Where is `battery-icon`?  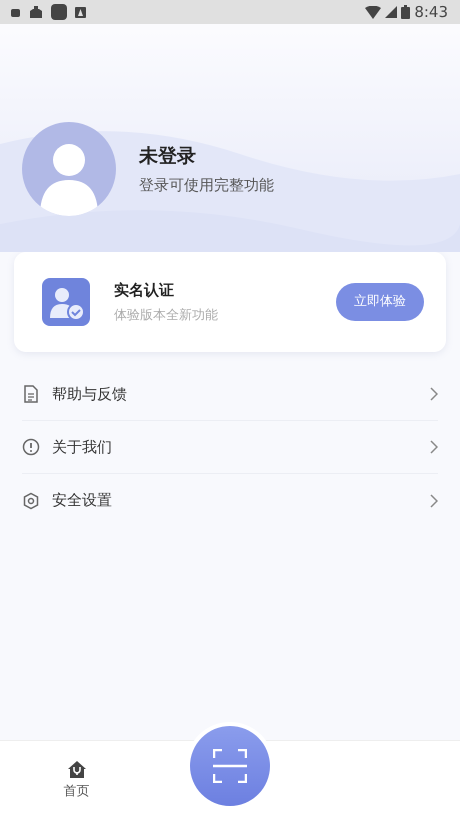
battery-icon is located at coordinates (405, 12).